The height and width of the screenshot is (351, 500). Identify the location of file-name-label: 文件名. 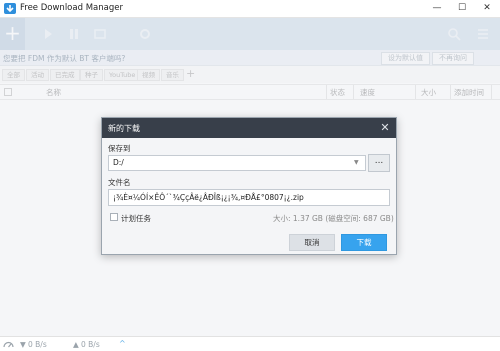
(119, 182).